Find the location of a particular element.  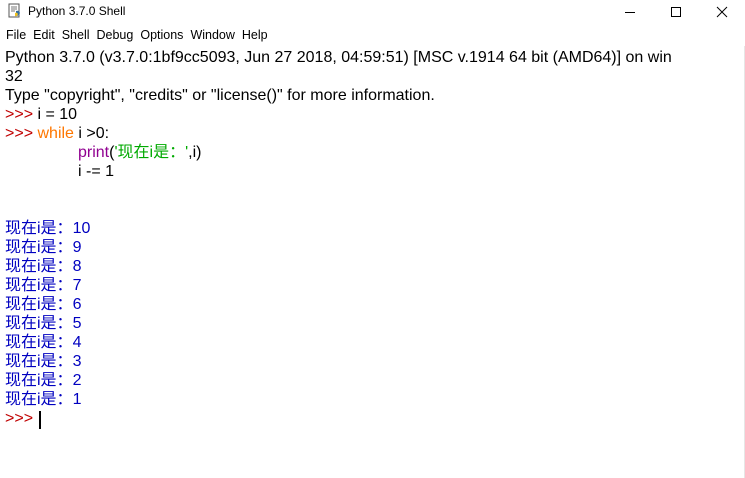

builtin-print: print is located at coordinates (94, 152).